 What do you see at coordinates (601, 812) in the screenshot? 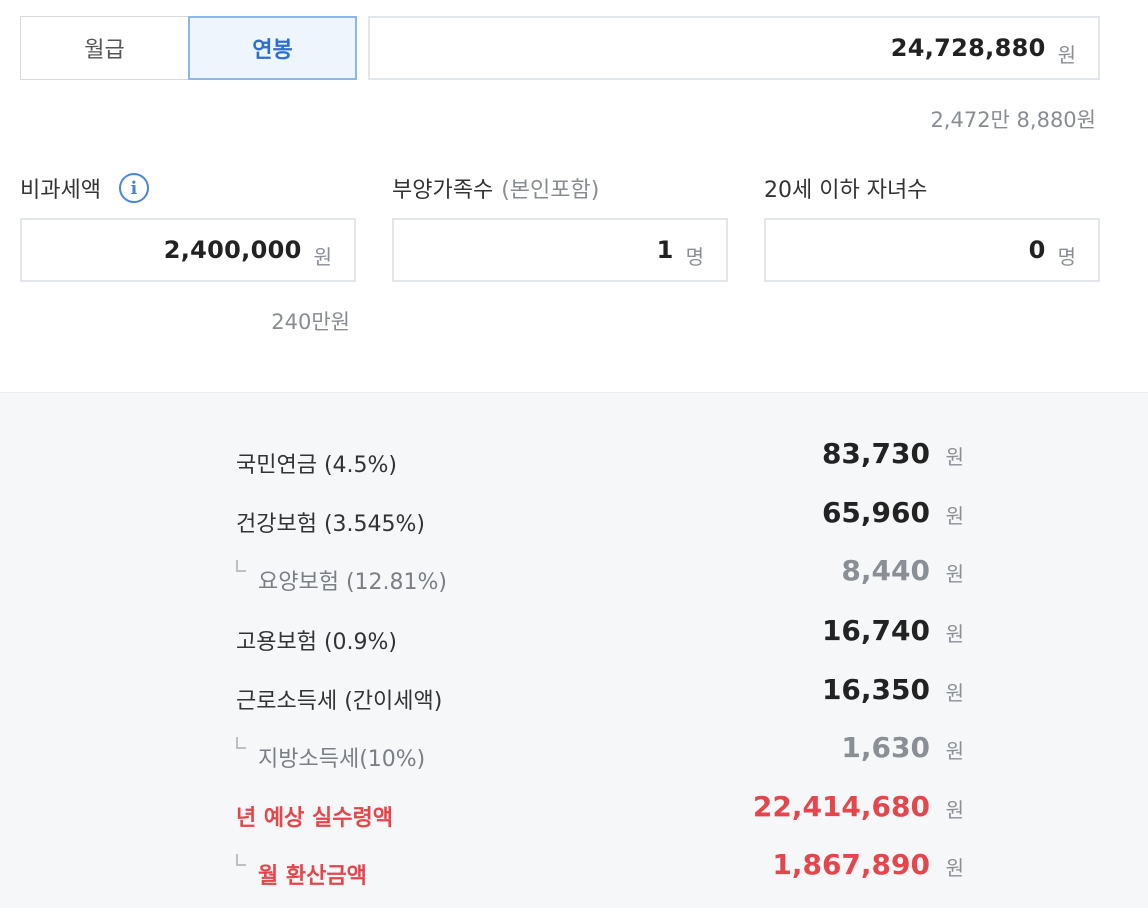
I see `result-row-annual-net: 년 예상 실수령액 22,414,680 원` at bounding box center [601, 812].